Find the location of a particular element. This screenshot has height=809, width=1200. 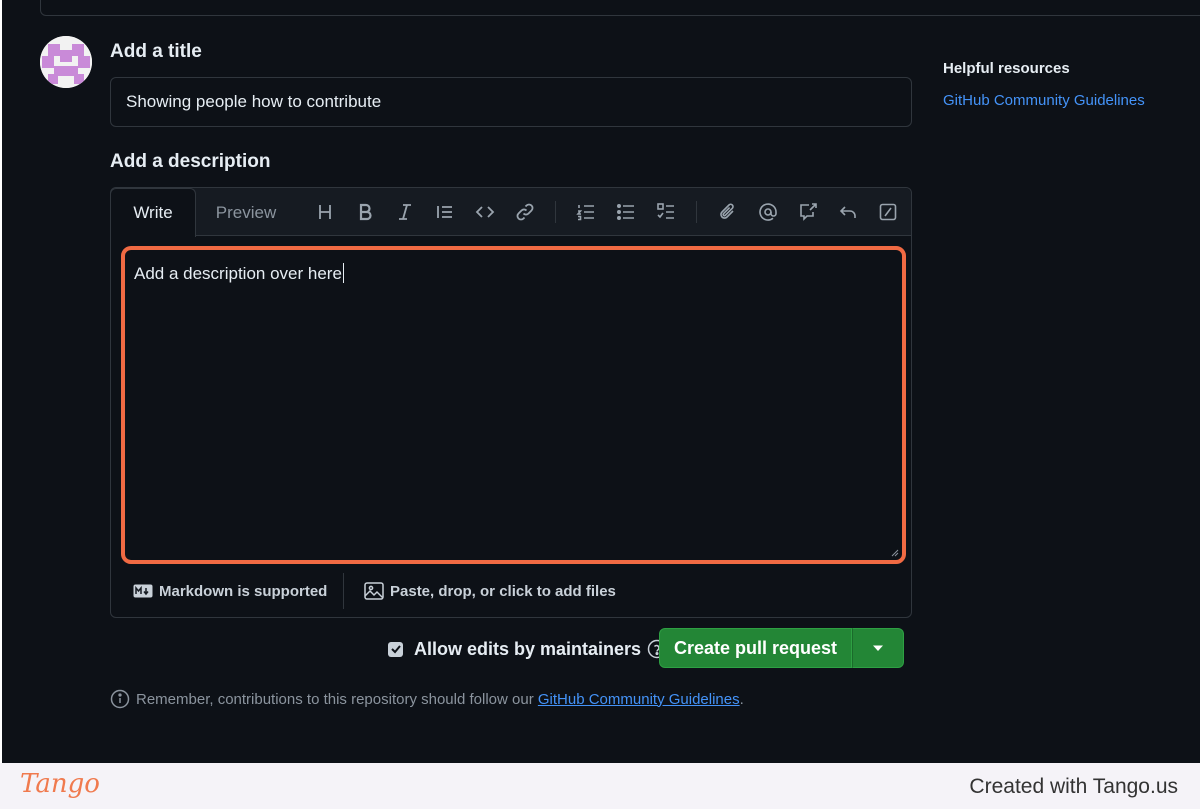

image-icon is located at coordinates (374, 591).